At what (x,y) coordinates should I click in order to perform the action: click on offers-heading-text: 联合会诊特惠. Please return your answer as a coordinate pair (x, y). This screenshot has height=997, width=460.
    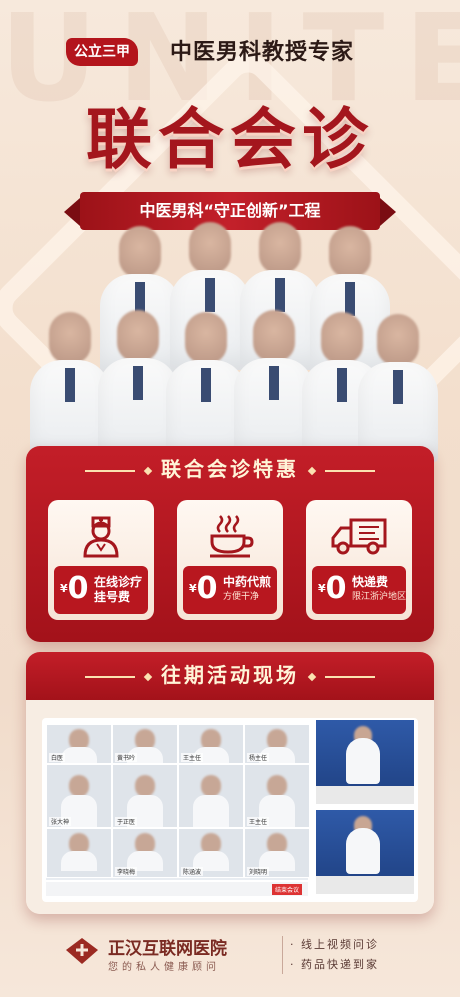
    Looking at the image, I should click on (230, 469).